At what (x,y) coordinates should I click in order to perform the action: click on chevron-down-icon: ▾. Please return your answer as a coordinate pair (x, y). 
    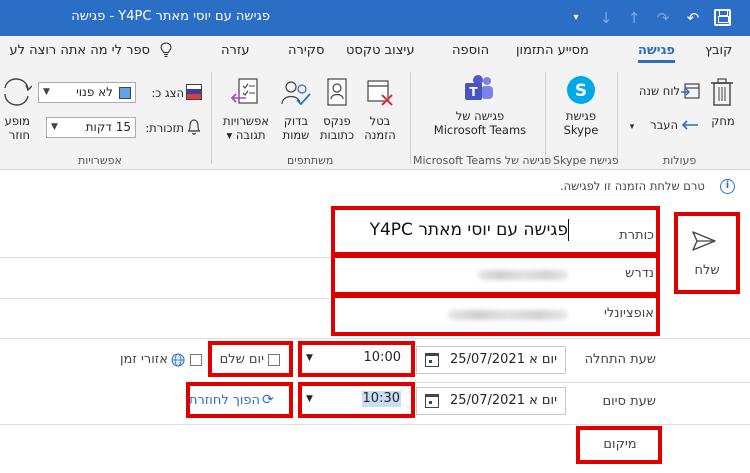
    Looking at the image, I should click on (632, 127).